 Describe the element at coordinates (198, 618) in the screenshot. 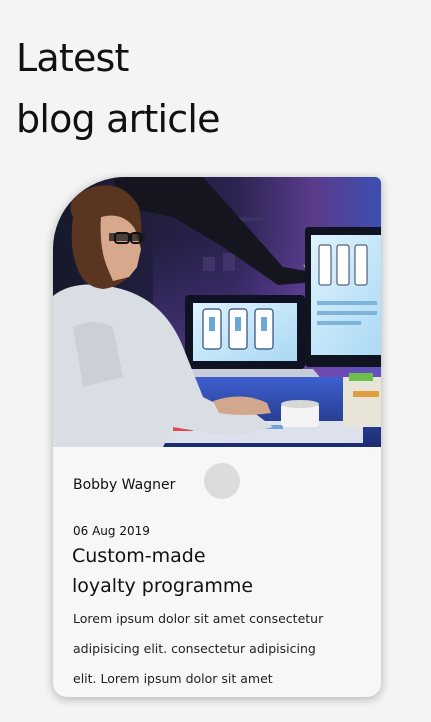

I see `excerpt-line-1: Lorem ipsum dolor sit amet consectetur` at that location.